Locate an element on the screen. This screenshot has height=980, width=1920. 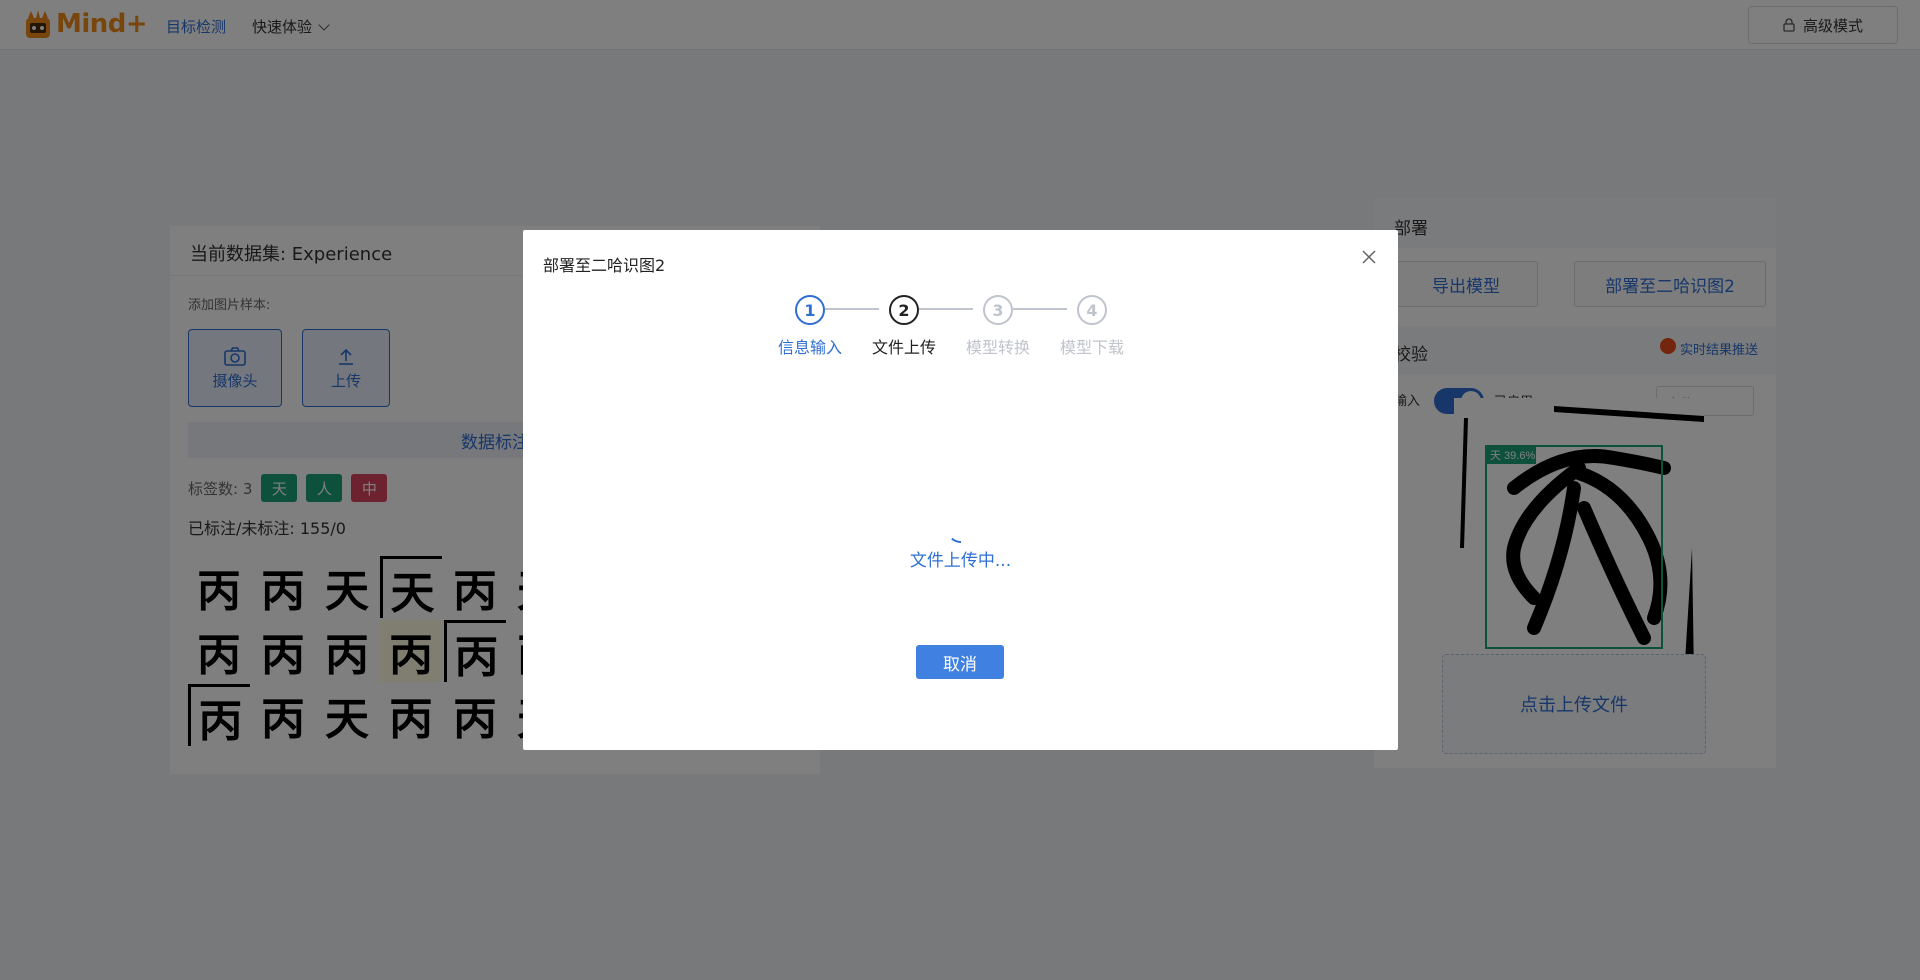
step-label: 文件上传 is located at coordinates (903, 347).